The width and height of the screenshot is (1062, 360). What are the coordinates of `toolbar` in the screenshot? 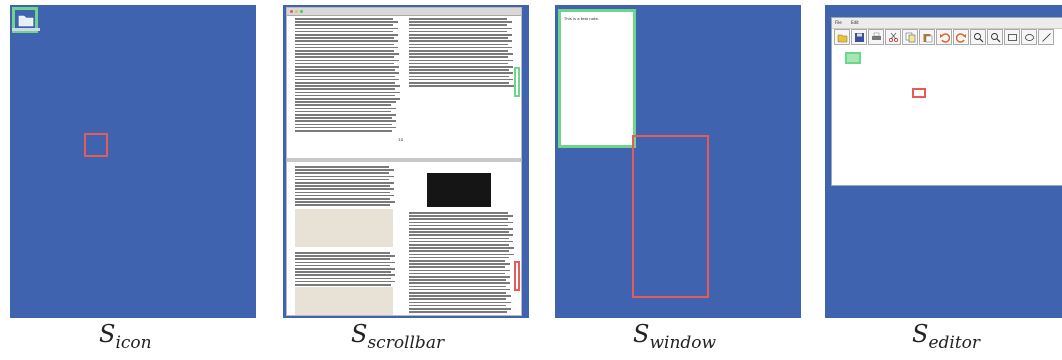 It's located at (944, 38).